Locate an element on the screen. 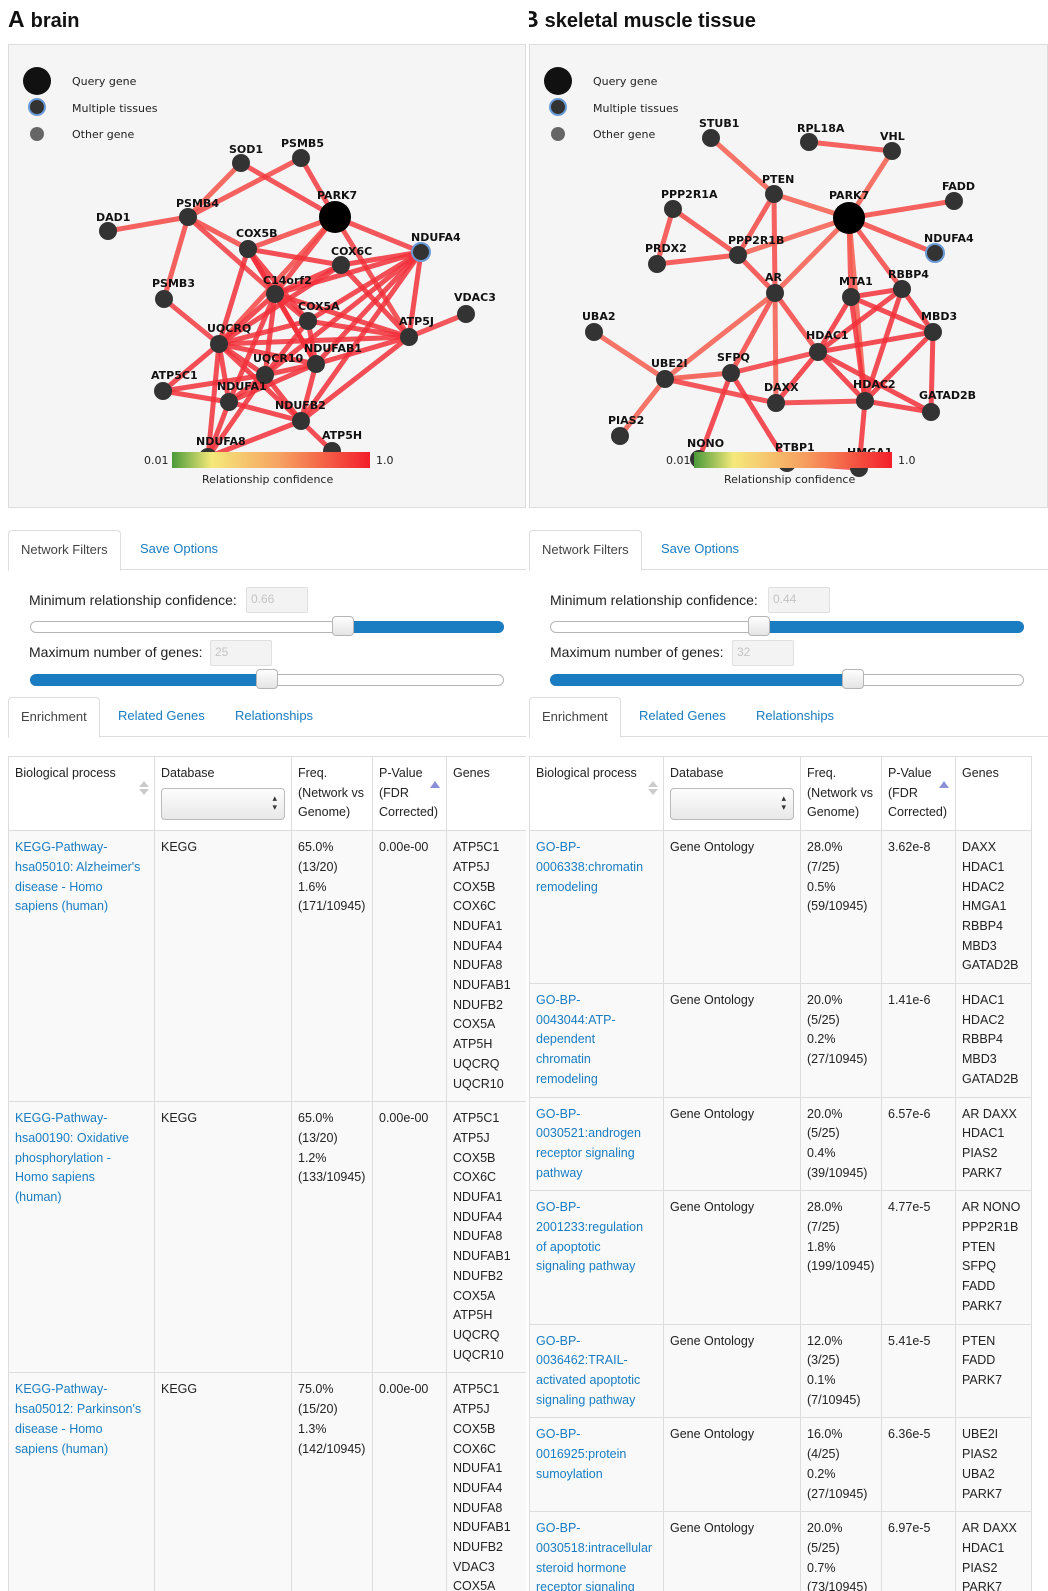  node-label: DAD1 is located at coordinates (113, 217).